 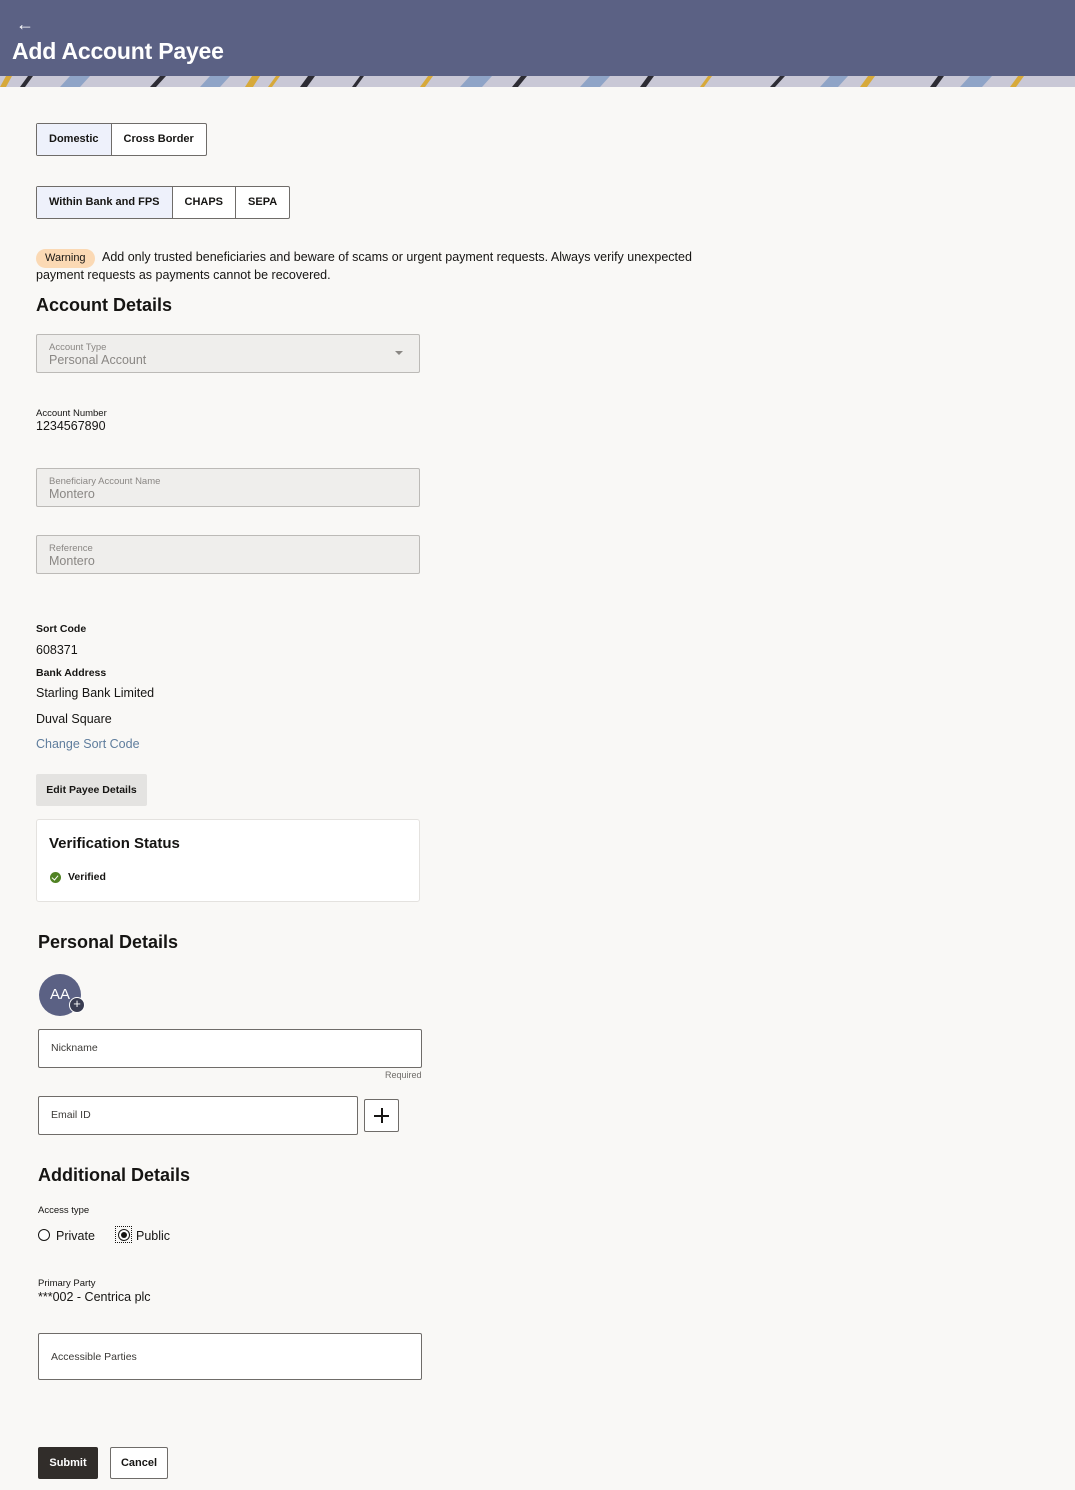 What do you see at coordinates (230, 1356) in the screenshot?
I see `accessible-parties-input: Accessible Parties` at bounding box center [230, 1356].